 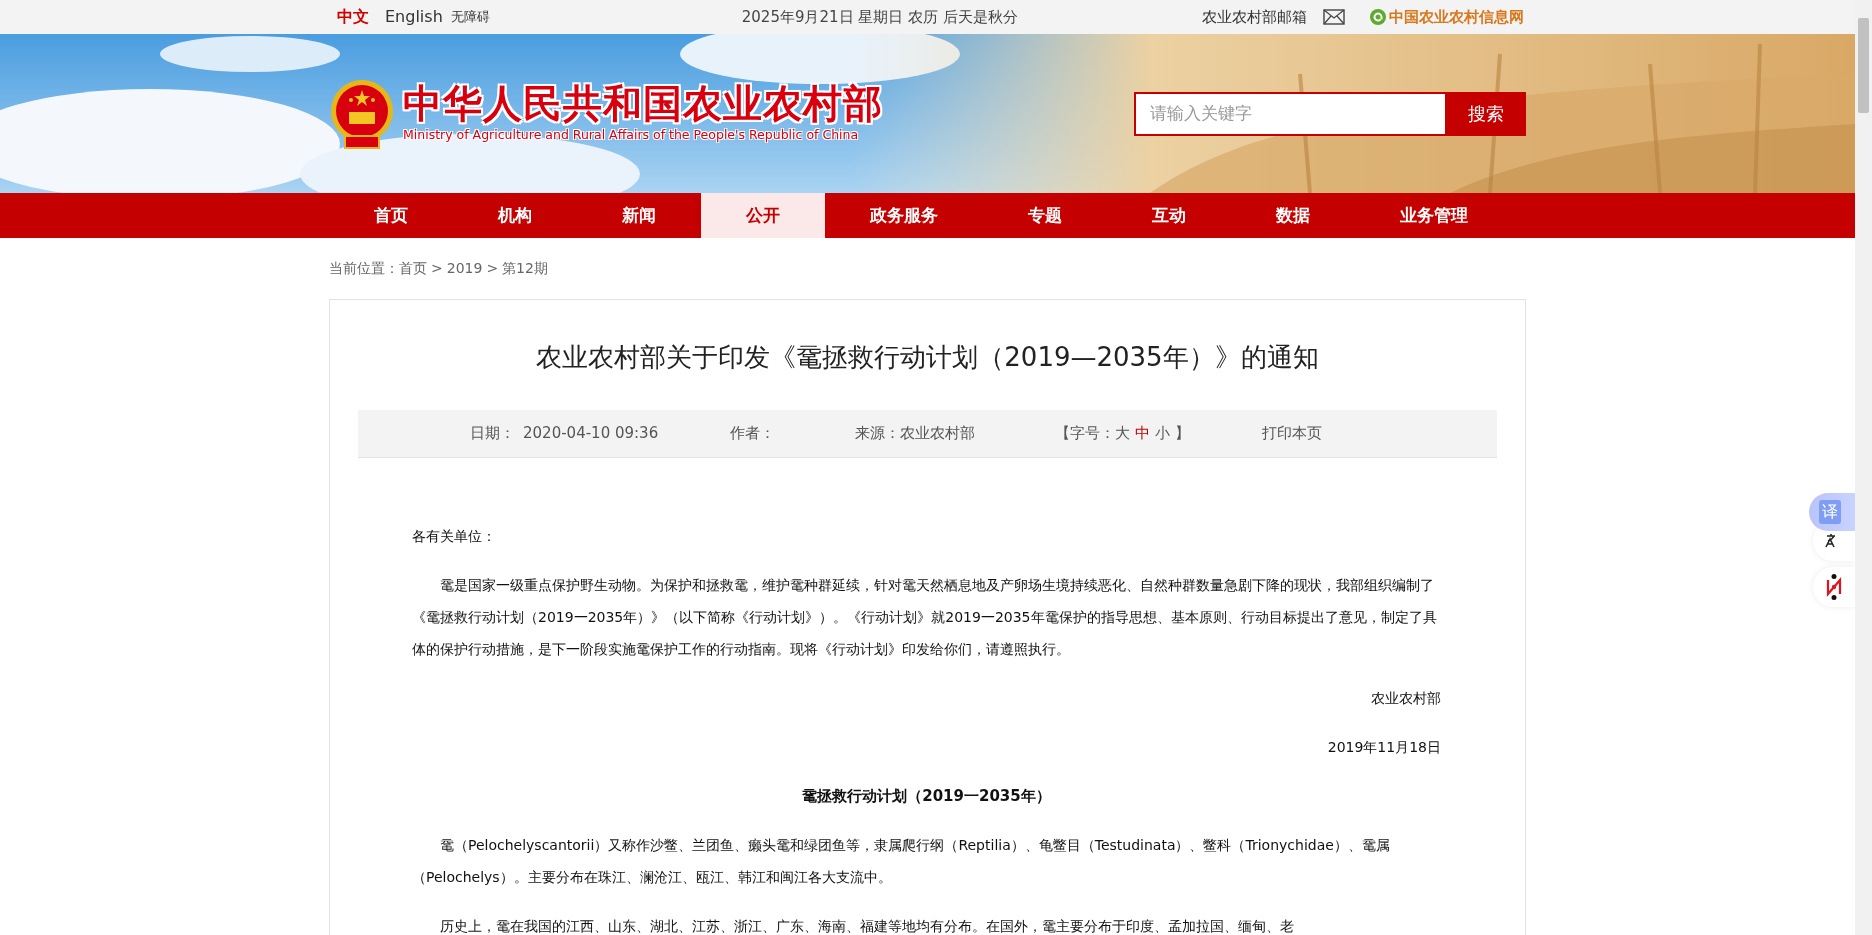 What do you see at coordinates (763, 215) in the screenshot?
I see `nav-tab: 公开` at bounding box center [763, 215].